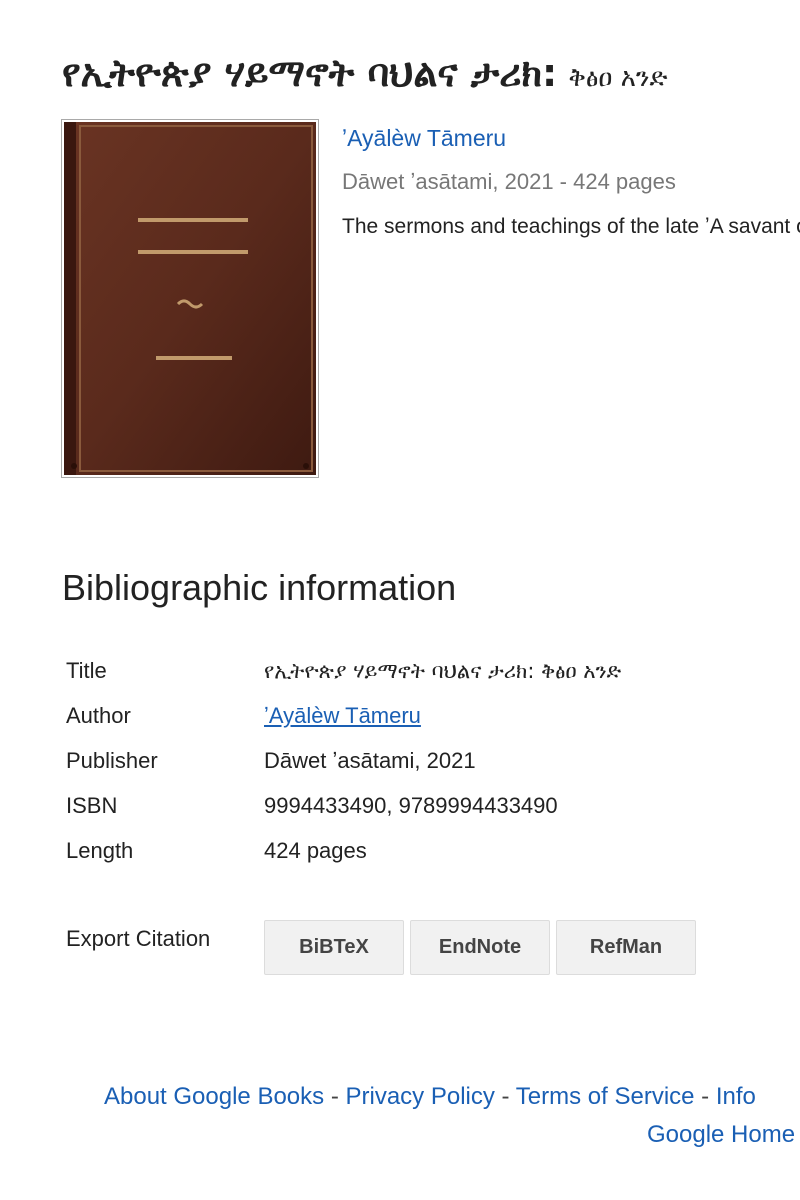 The image size is (800, 1200). I want to click on footer-link-privacy: Privacy Policy, so click(420, 1096).